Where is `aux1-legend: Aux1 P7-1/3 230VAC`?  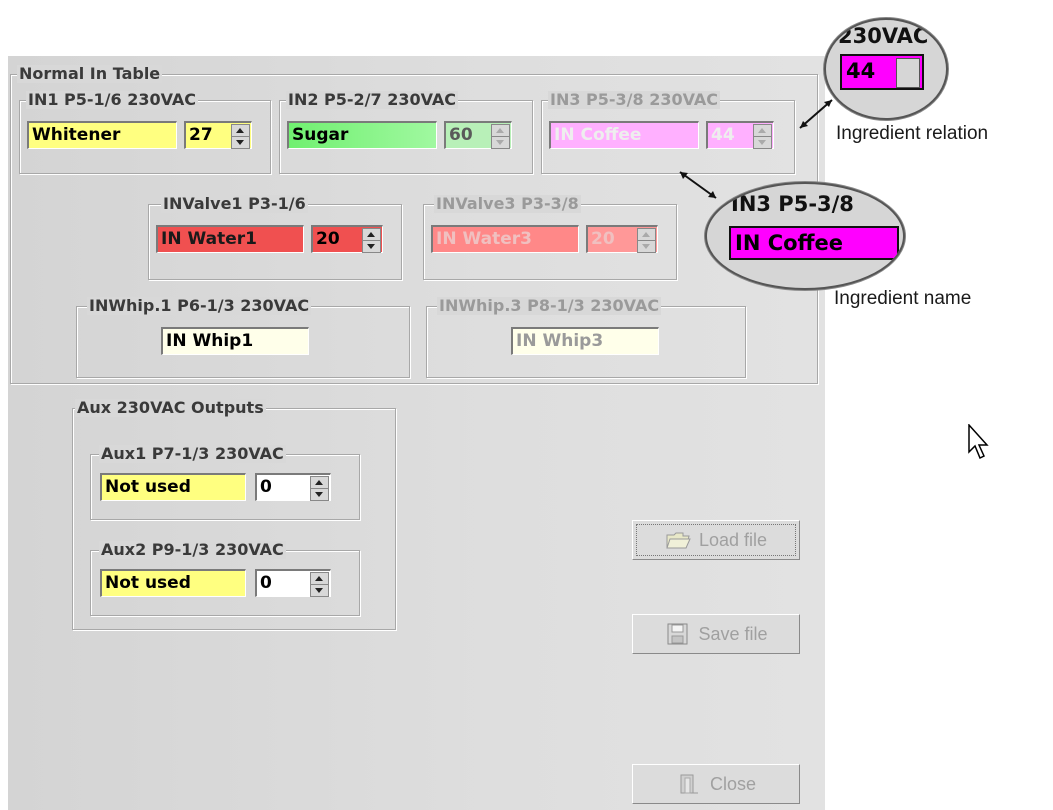
aux1-legend: Aux1 P7-1/3 230VAC is located at coordinates (192, 453).